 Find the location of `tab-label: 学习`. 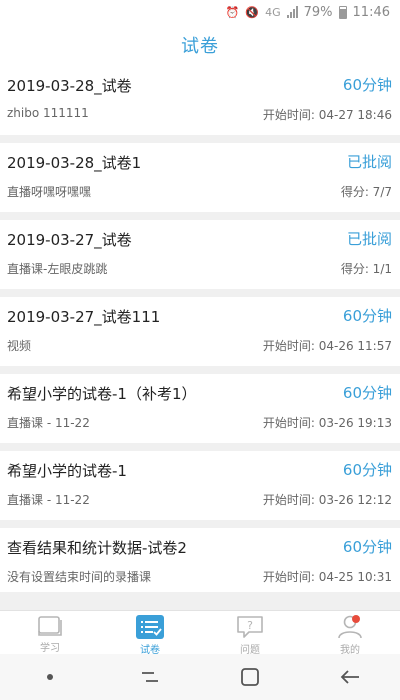

tab-label: 学习 is located at coordinates (50, 648).